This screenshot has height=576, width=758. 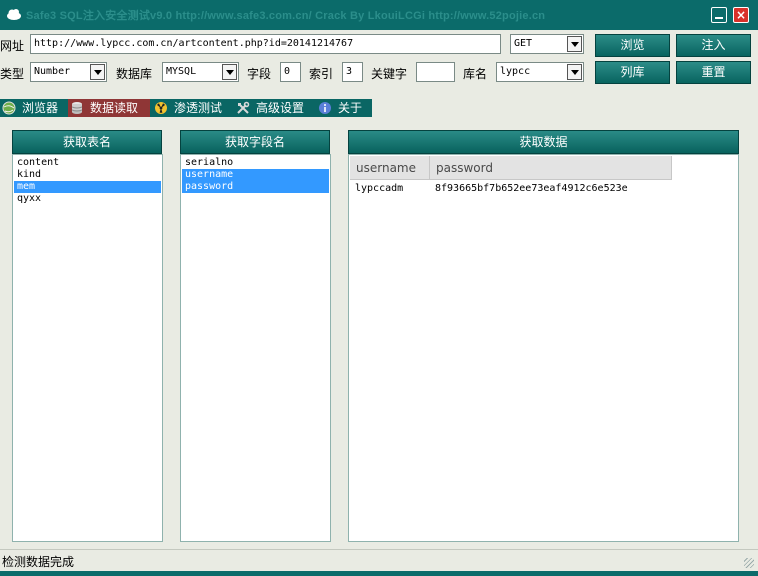 I want to click on table-cell: 8f93665bf7b652ee73eaf4912c6e523e, so click(x=531, y=188).